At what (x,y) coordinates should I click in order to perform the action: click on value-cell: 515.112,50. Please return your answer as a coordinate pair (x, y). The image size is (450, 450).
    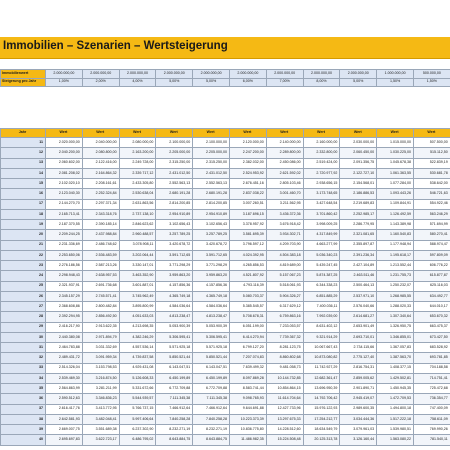
    Looking at the image, I should click on (431, 153).